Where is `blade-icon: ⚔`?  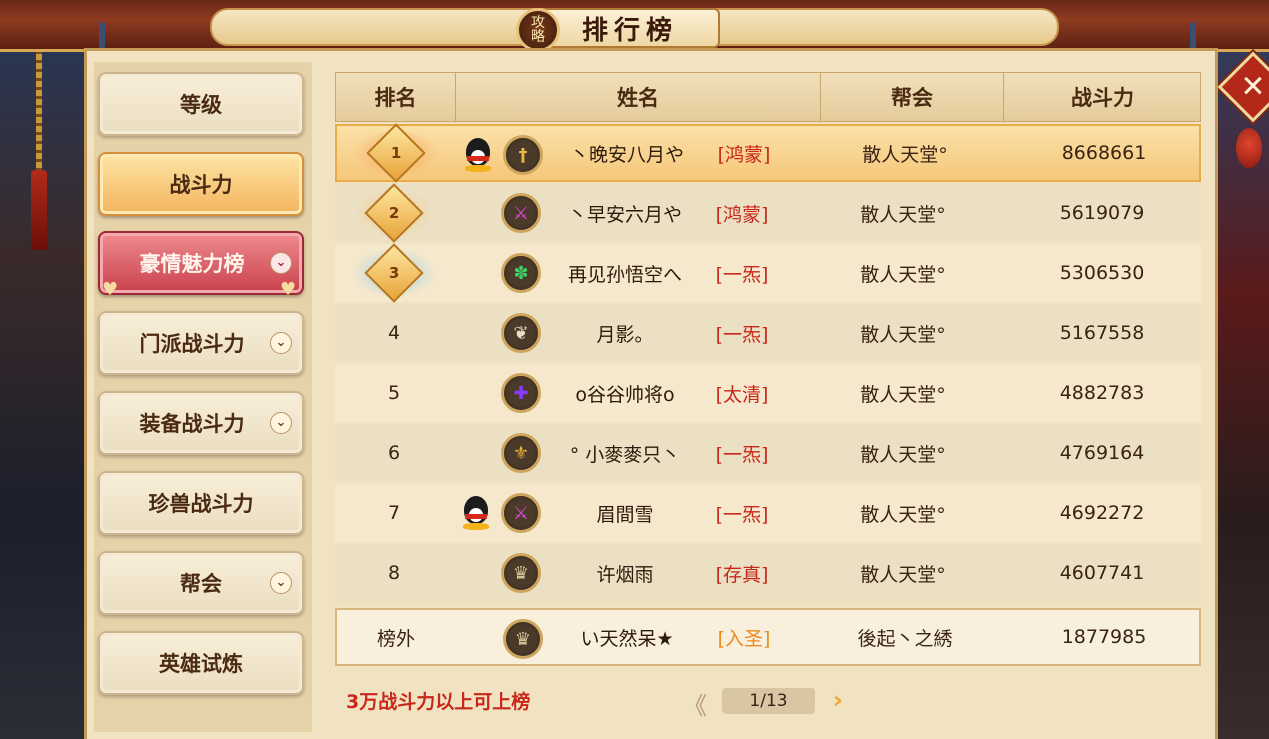 blade-icon: ⚔ is located at coordinates (521, 213).